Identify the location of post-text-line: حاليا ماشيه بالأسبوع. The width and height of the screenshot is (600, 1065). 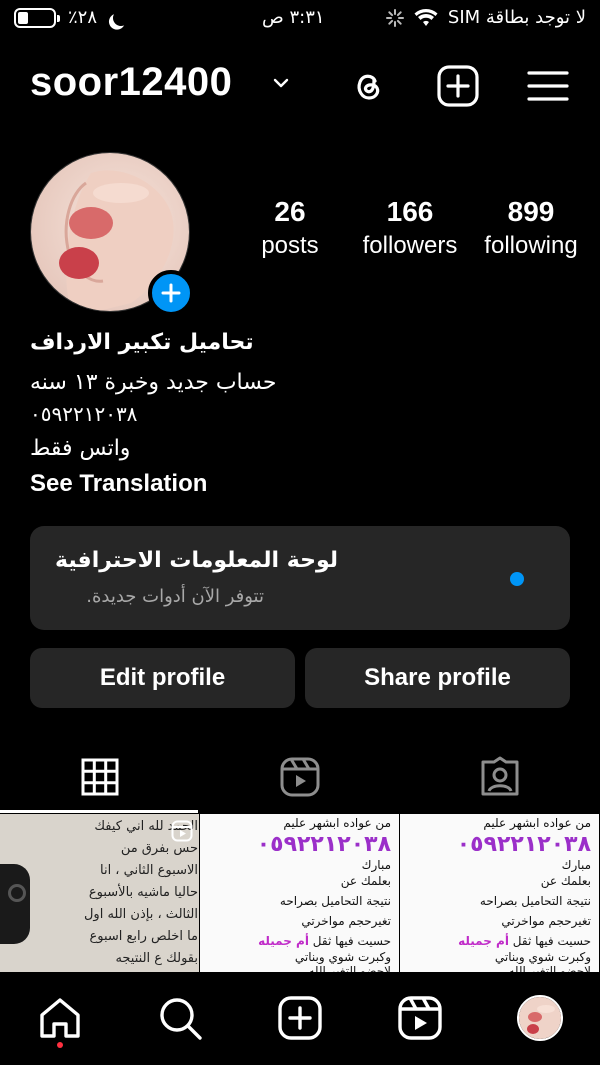
(143, 892).